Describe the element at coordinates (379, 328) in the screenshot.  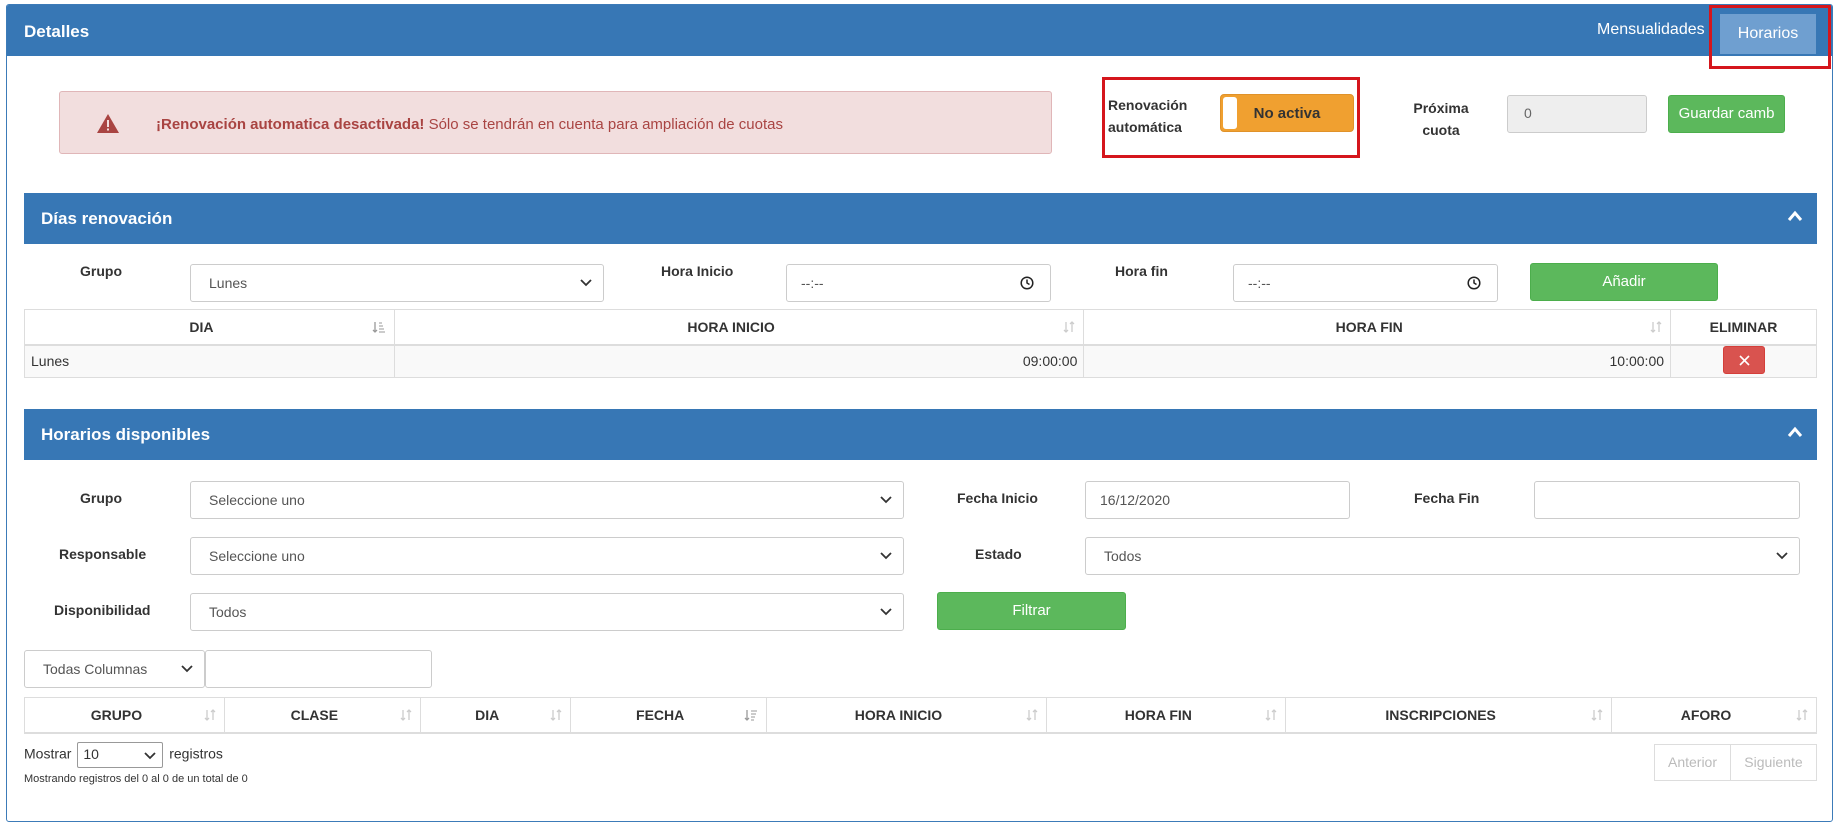
I see `sort-asc-icon` at that location.